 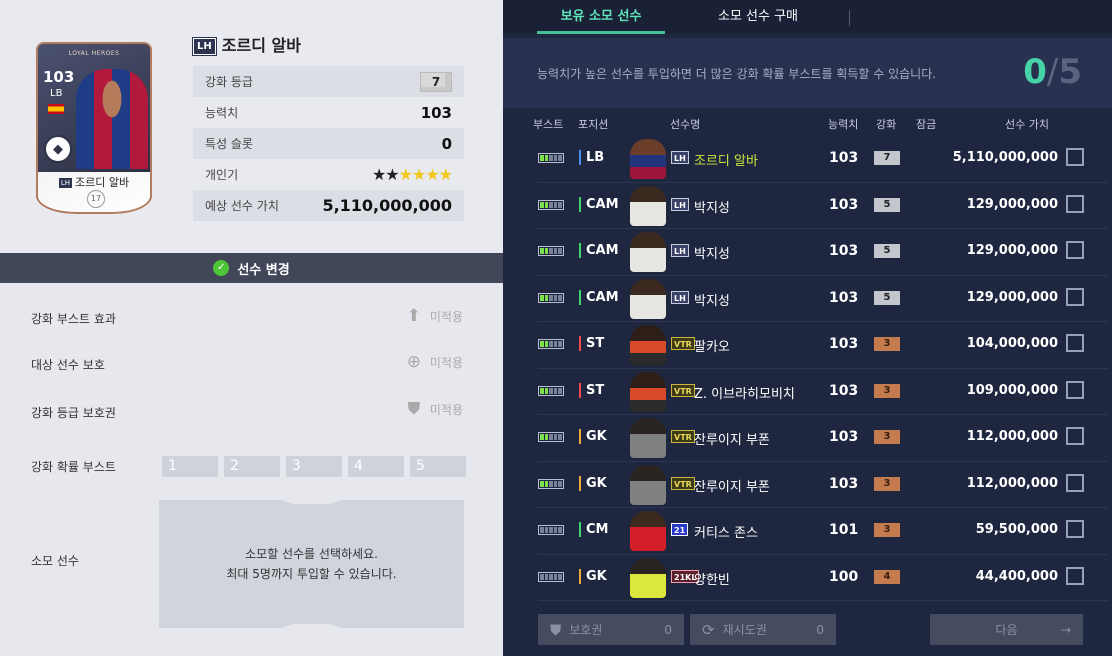 What do you see at coordinates (434, 409) in the screenshot?
I see `grade-protect-value: ⛊ 미적용` at bounding box center [434, 409].